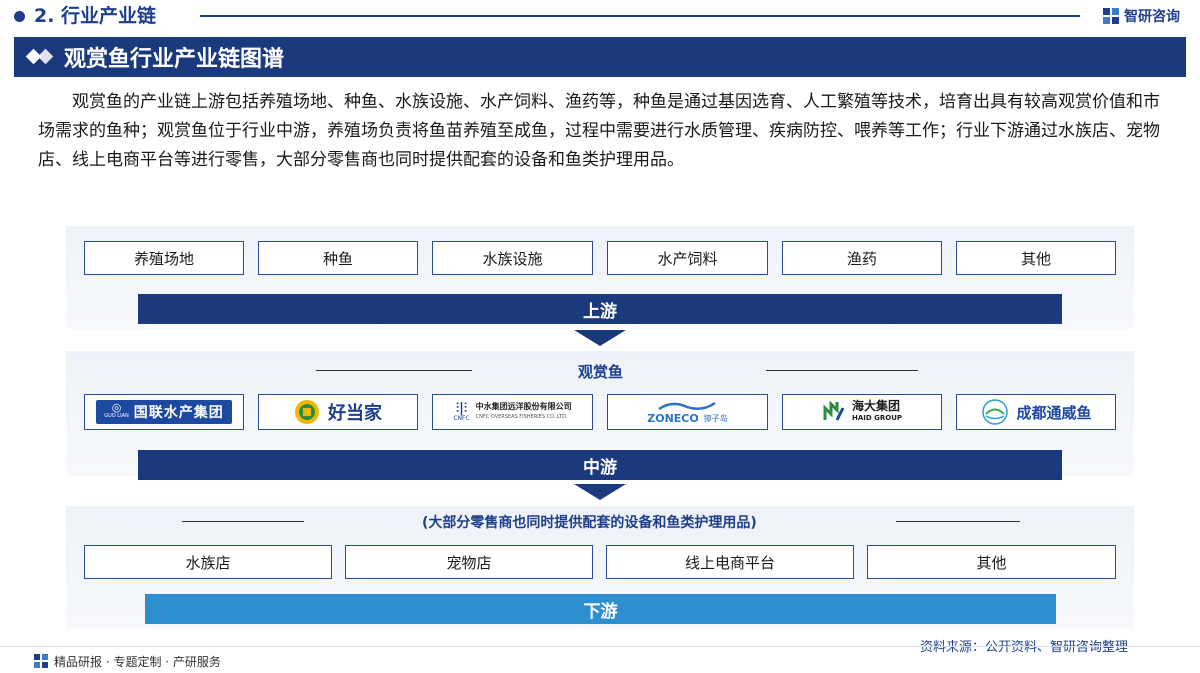 The image size is (1200, 673). Describe the element at coordinates (208, 562) in the screenshot. I see `downstream-item: 水族店` at that location.